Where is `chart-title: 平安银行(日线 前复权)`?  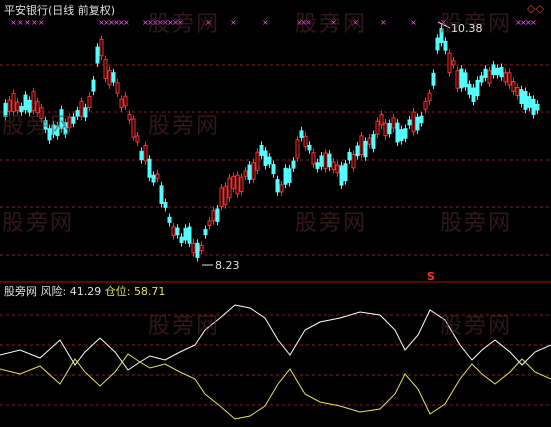
chart-title: 平安银行(日线 前复权) is located at coordinates (60, 10).